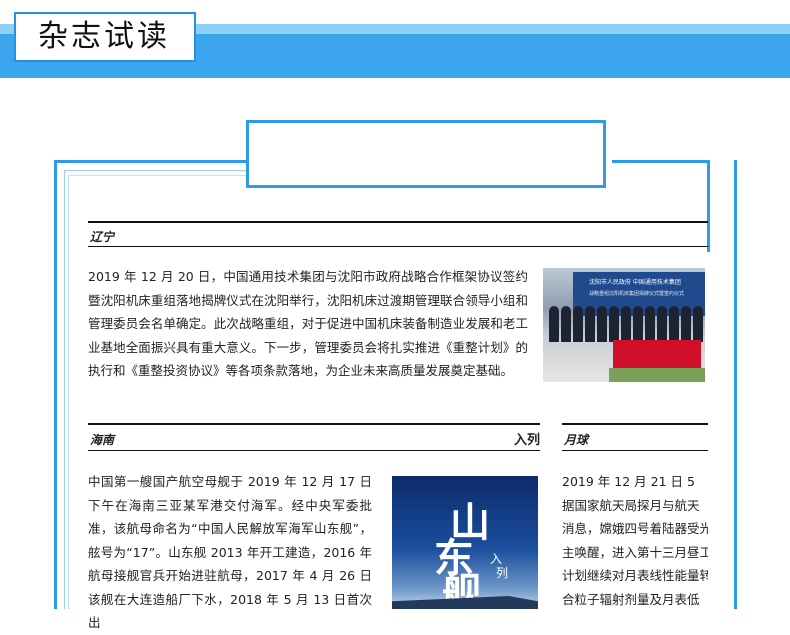 The width and height of the screenshot is (790, 635). Describe the element at coordinates (102, 440) in the screenshot. I see `section-tag-hainan: 海南` at that location.